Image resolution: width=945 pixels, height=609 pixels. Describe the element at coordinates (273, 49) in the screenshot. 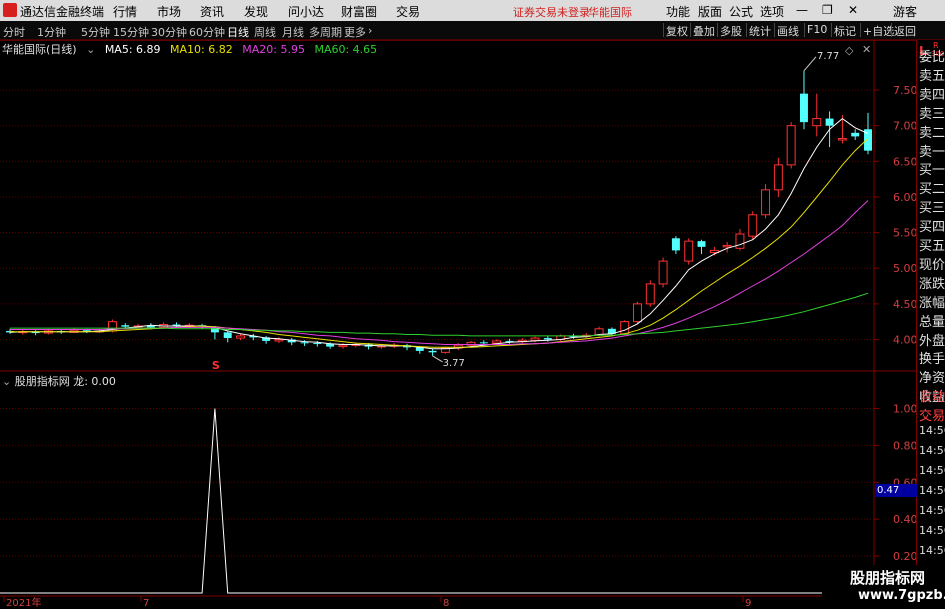

I see `ma20-label: MA20: 5.95` at that location.